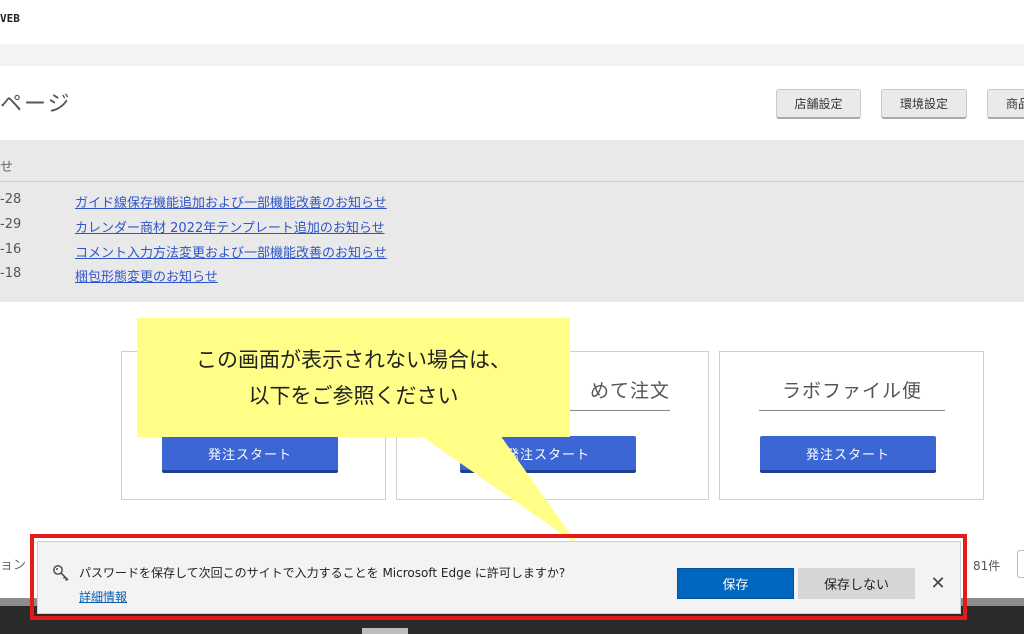 The image size is (1024, 634). What do you see at coordinates (36, 104) in the screenshot?
I see `page-title: ページ` at bounding box center [36, 104].